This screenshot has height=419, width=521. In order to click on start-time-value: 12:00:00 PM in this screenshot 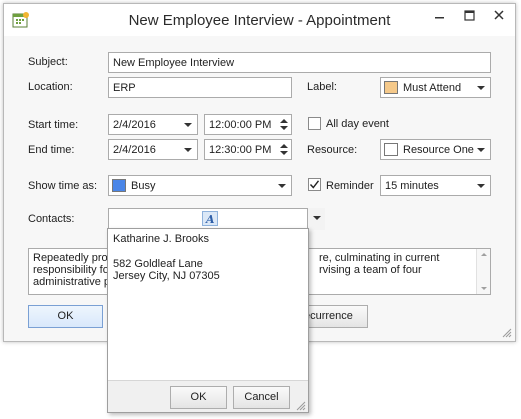, I will do `click(240, 125)`.